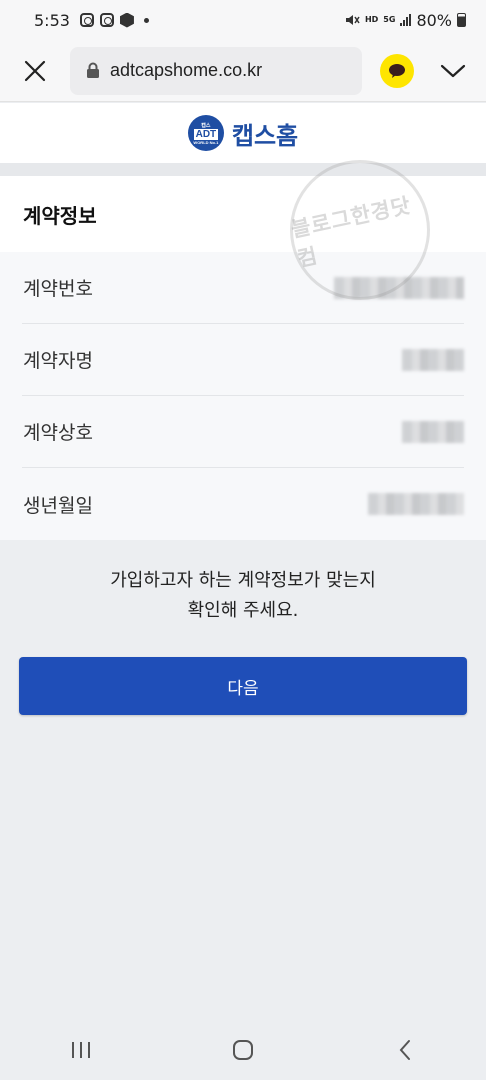 The height and width of the screenshot is (1080, 486). I want to click on expand-button, so click(453, 71).